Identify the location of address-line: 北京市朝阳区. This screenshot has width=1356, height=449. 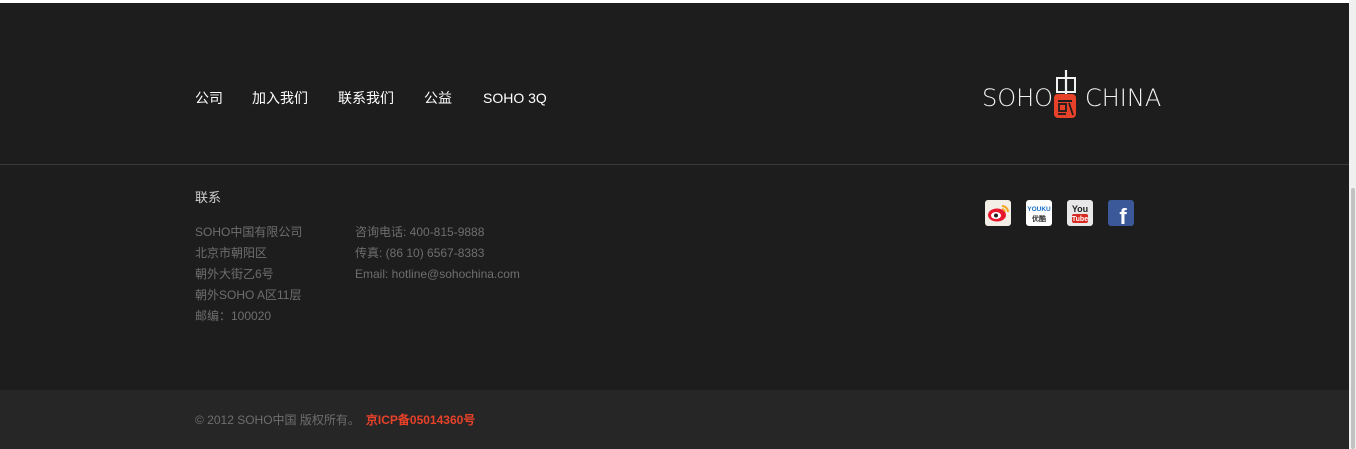
(231, 253).